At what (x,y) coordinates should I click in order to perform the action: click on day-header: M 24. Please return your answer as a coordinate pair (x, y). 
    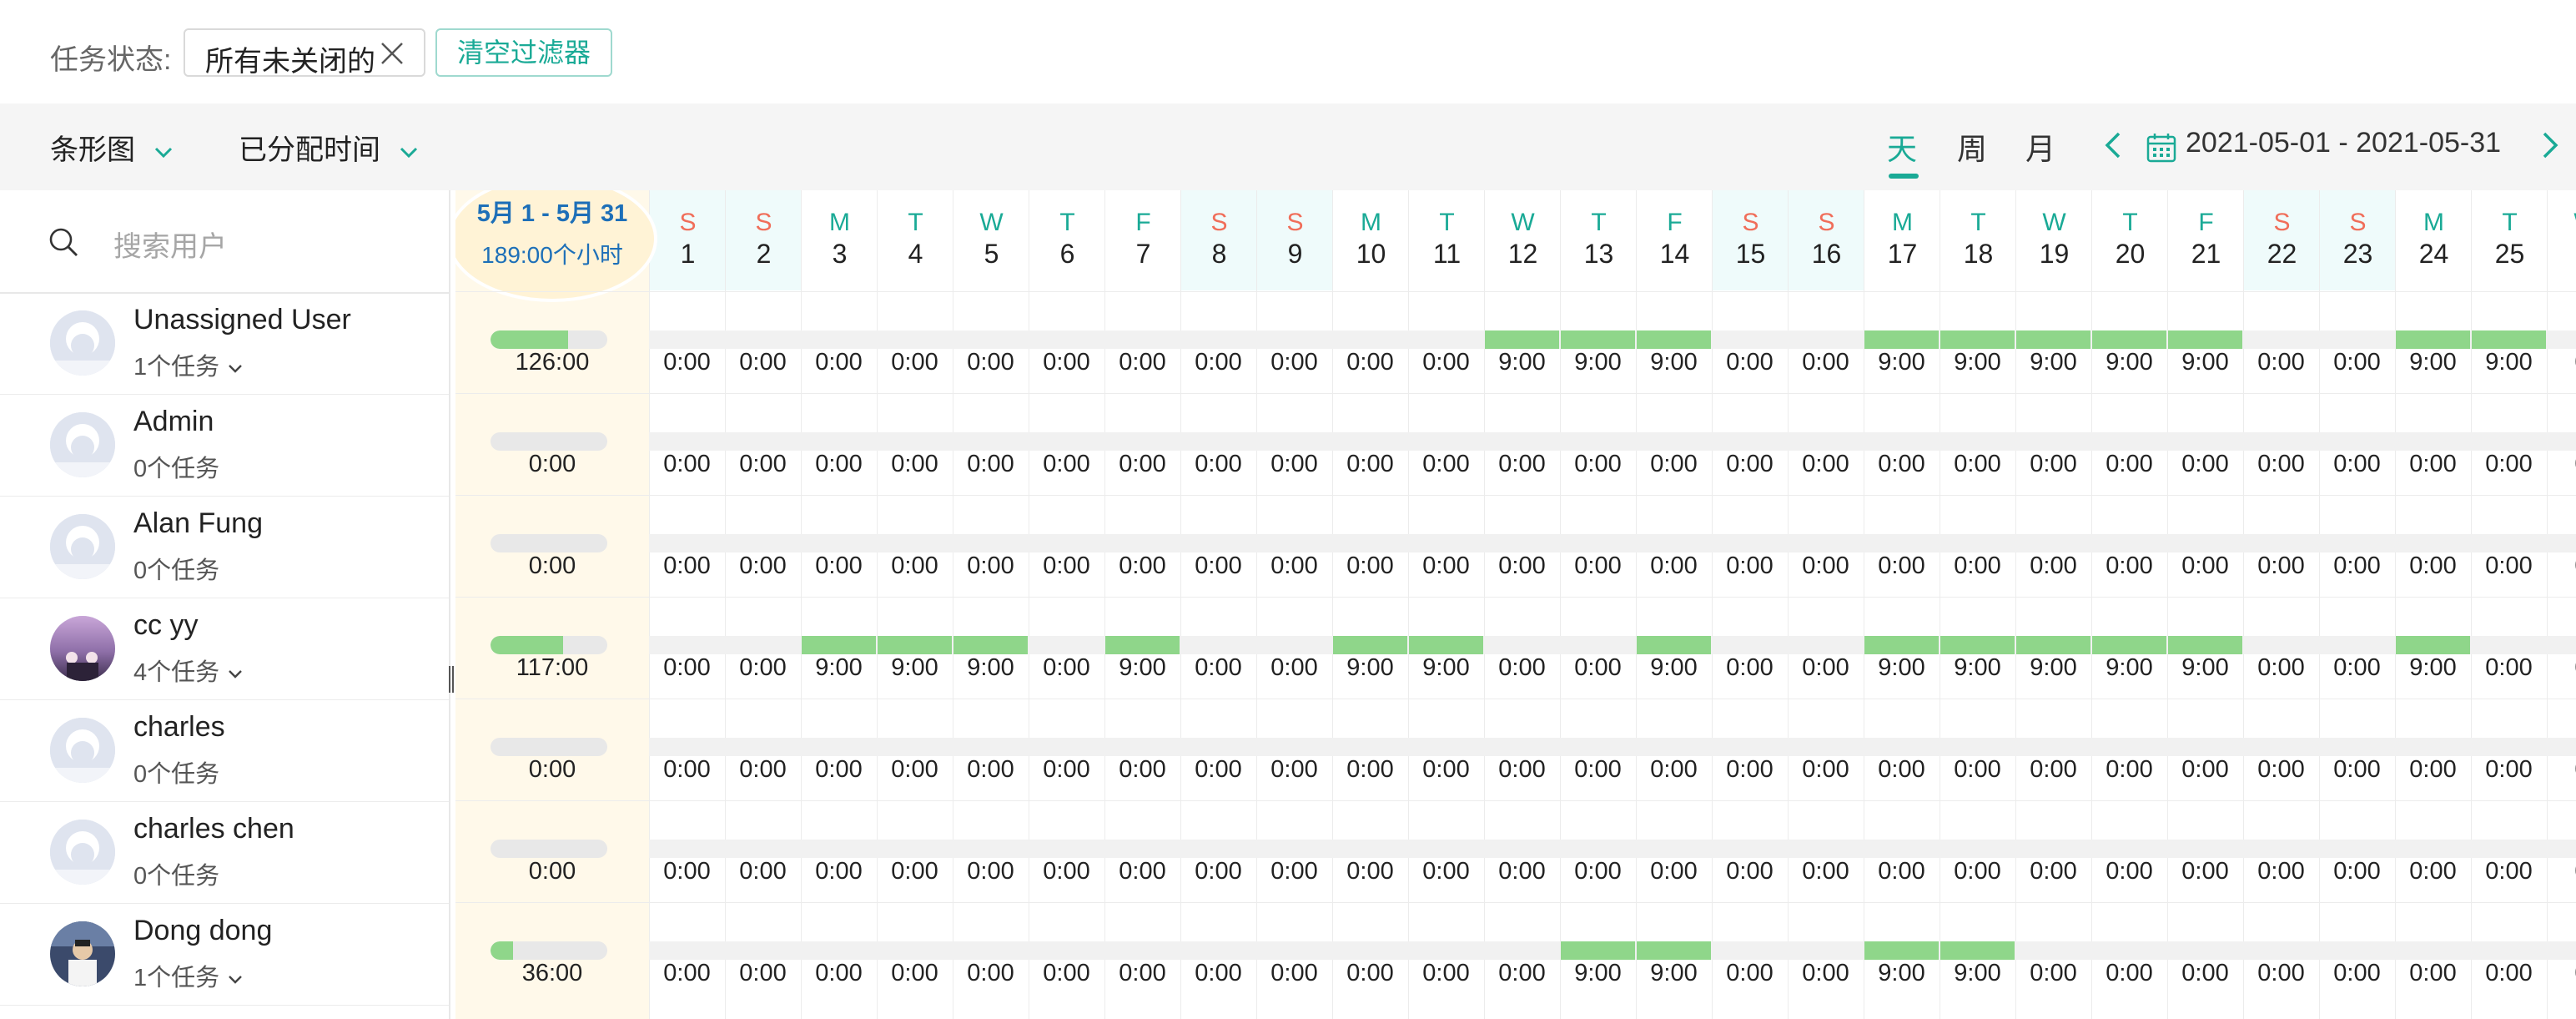
    Looking at the image, I should click on (2434, 240).